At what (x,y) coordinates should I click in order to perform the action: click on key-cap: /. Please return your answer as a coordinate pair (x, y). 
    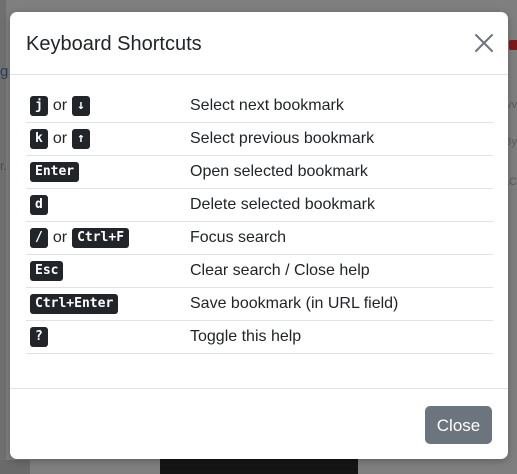
    Looking at the image, I should click on (39, 238).